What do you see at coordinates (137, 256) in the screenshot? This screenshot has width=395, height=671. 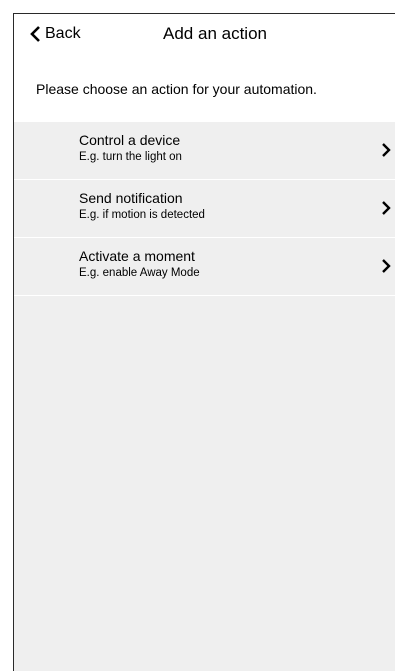 I see `action-item-title: Activate a moment` at bounding box center [137, 256].